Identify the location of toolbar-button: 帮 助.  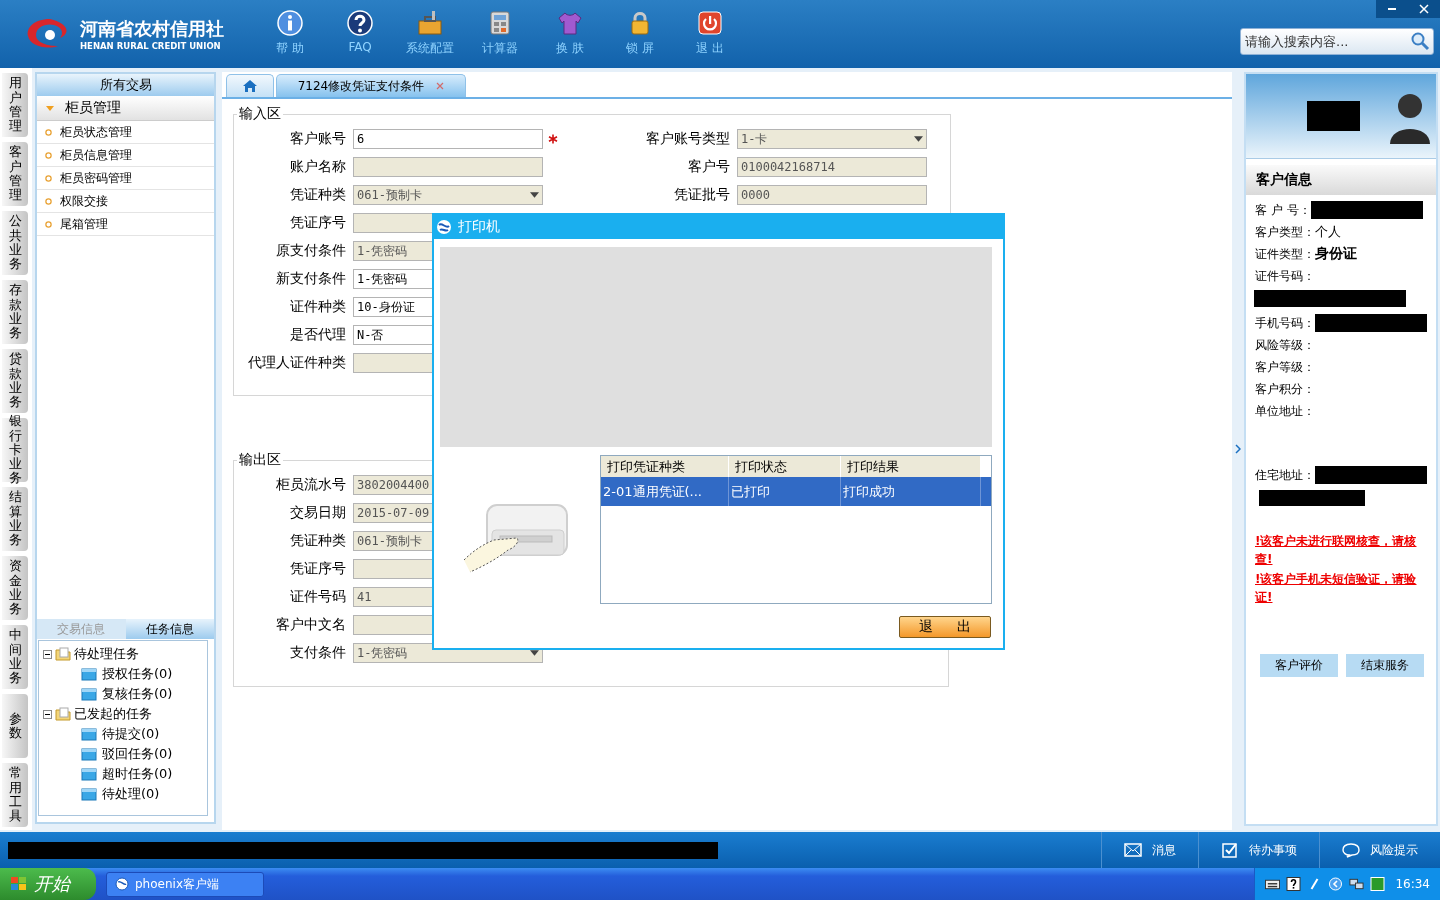
(290, 34).